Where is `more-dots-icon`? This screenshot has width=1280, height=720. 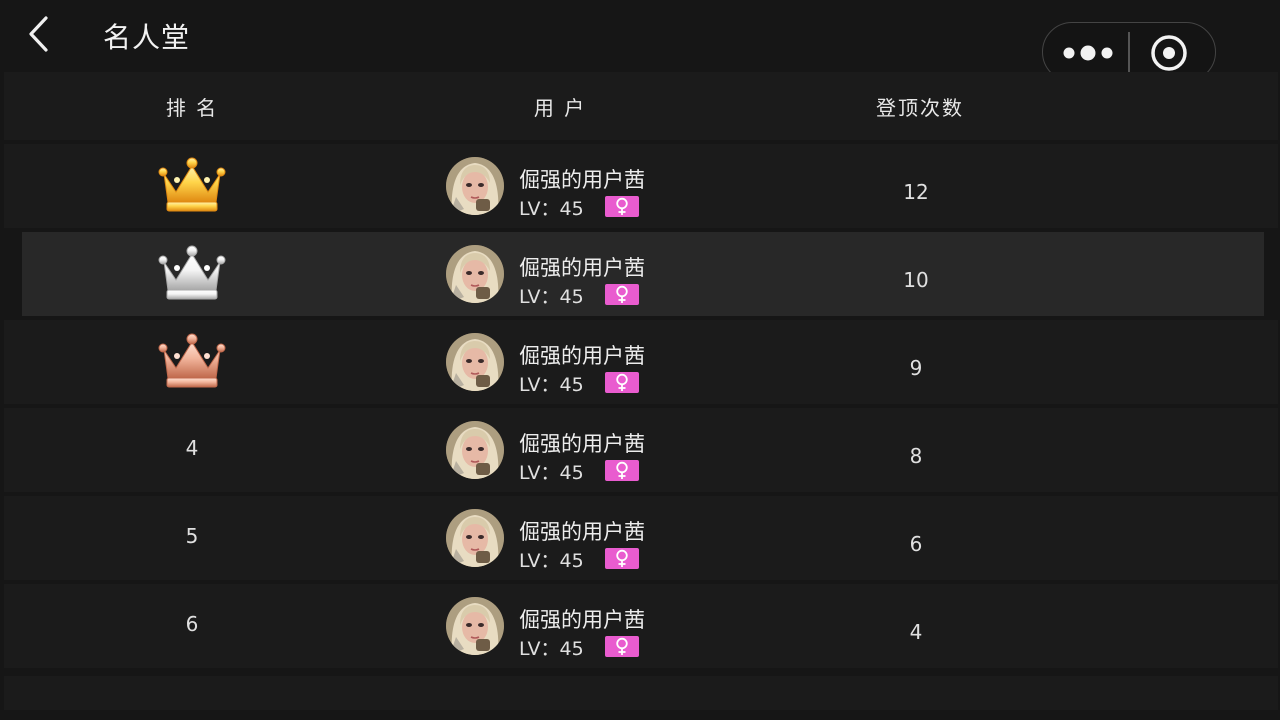 more-dots-icon is located at coordinates (1088, 53).